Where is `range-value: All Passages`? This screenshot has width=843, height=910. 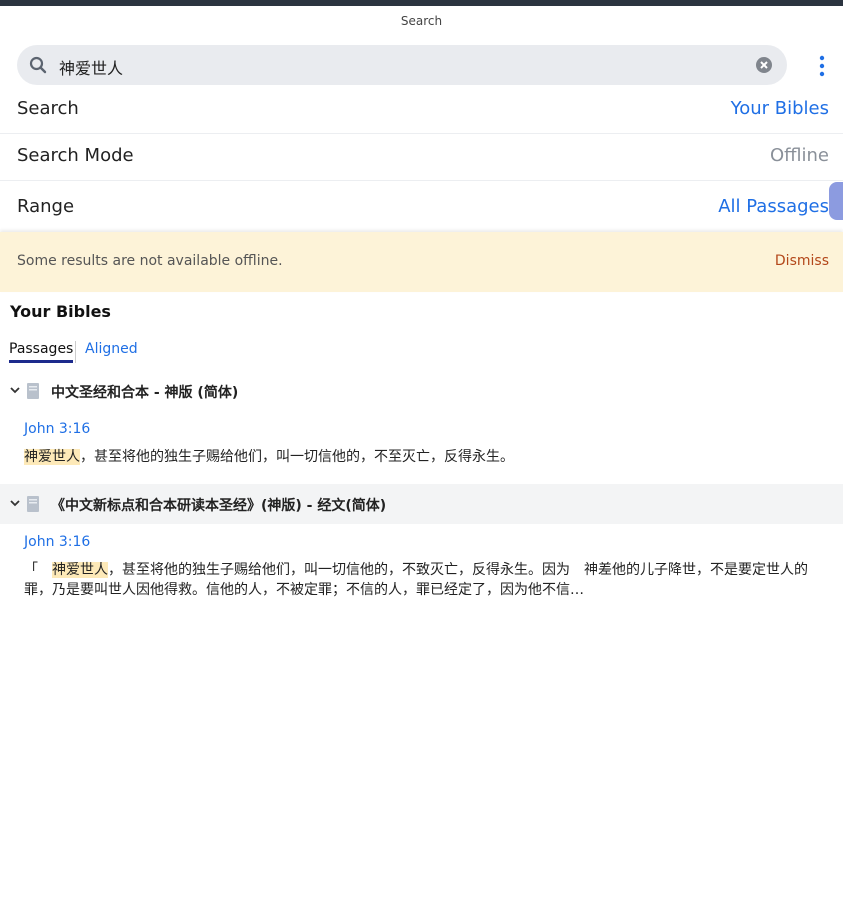 range-value: All Passages is located at coordinates (773, 206).